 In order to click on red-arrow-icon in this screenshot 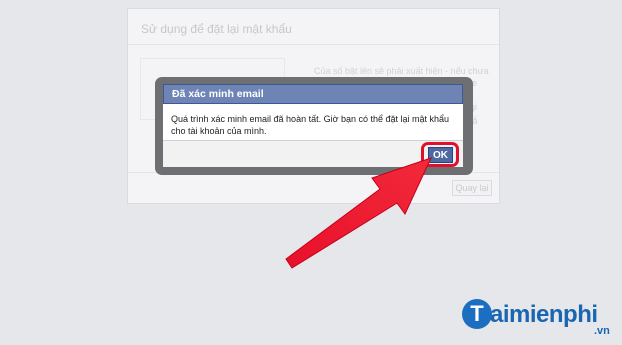, I will do `click(358, 213)`.